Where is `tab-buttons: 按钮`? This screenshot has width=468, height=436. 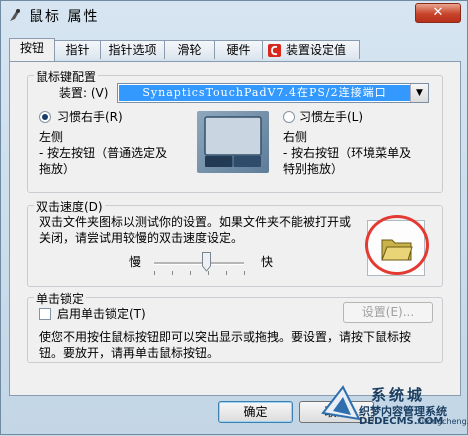
tab-buttons: 按钮 is located at coordinates (32, 49).